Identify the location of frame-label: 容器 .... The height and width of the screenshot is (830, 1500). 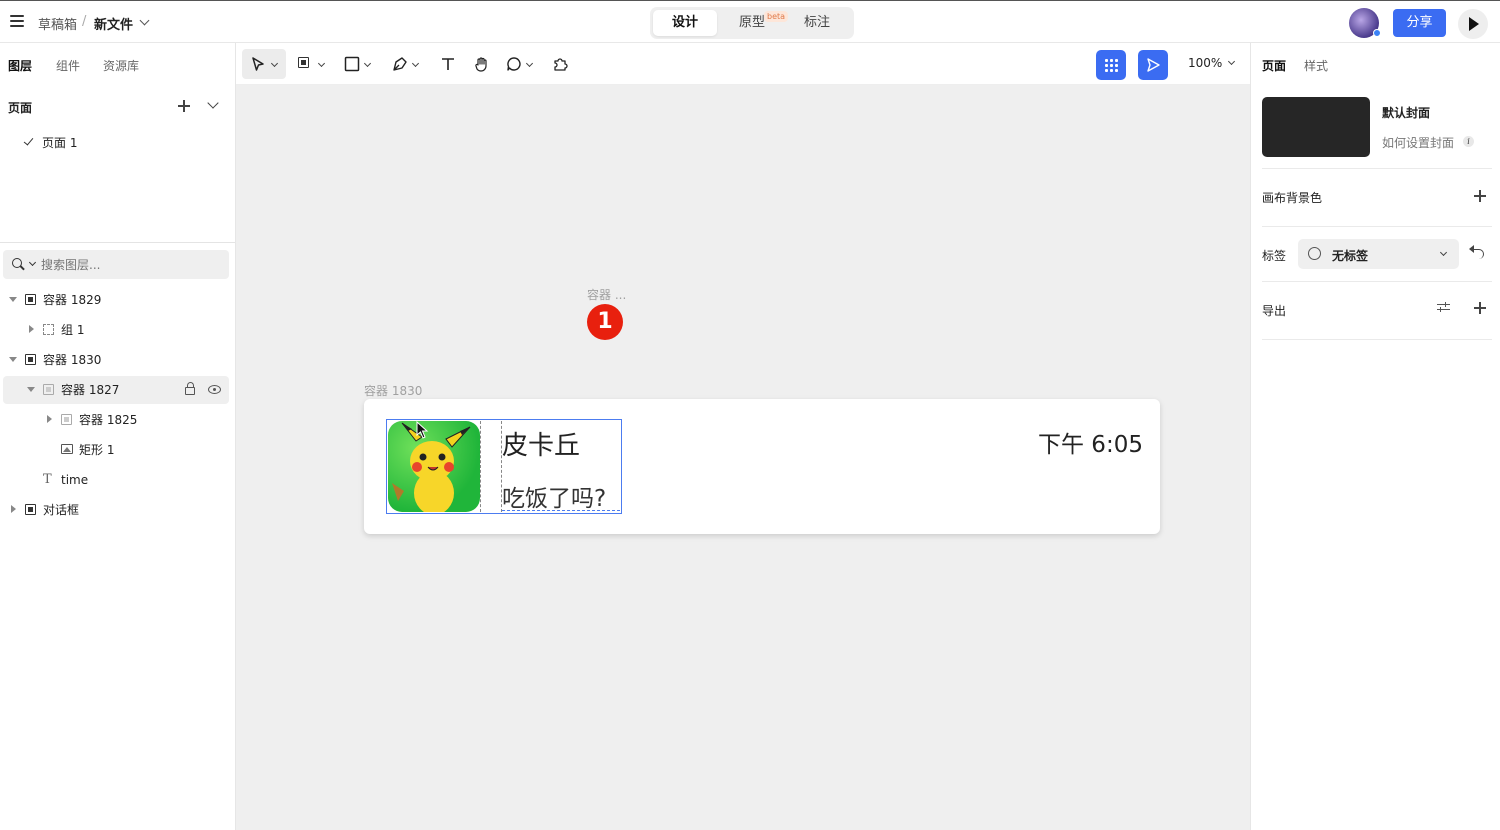
(606, 294).